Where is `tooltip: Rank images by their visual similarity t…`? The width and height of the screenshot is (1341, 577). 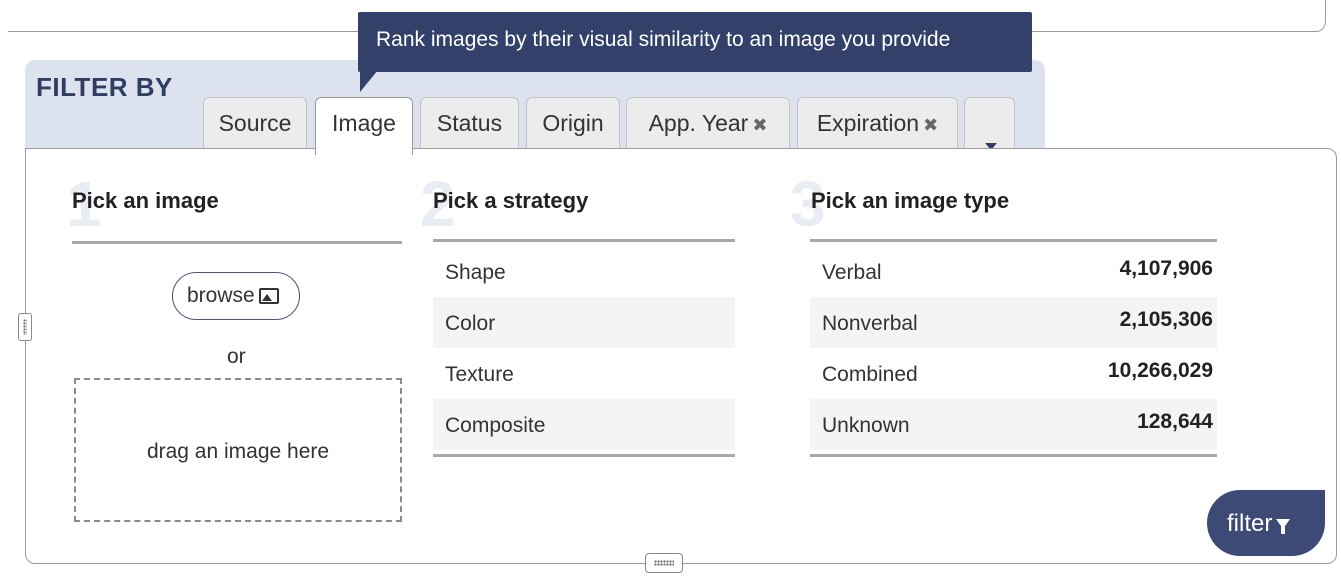
tooltip: Rank images by their visual similarity t… is located at coordinates (695, 42).